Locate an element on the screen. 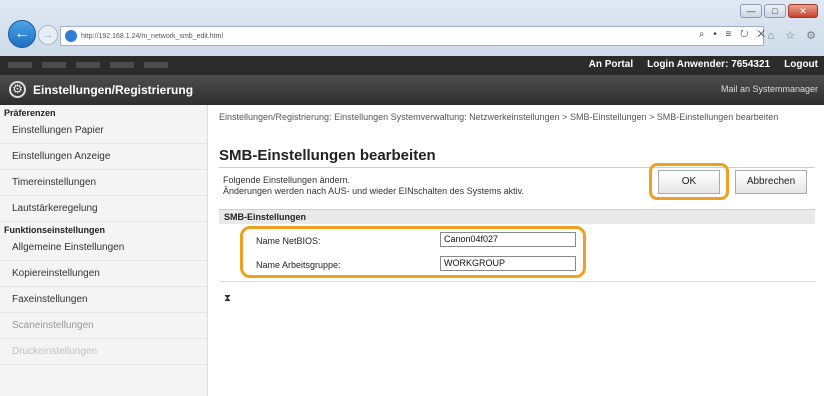  minimize-button: — is located at coordinates (751, 11).